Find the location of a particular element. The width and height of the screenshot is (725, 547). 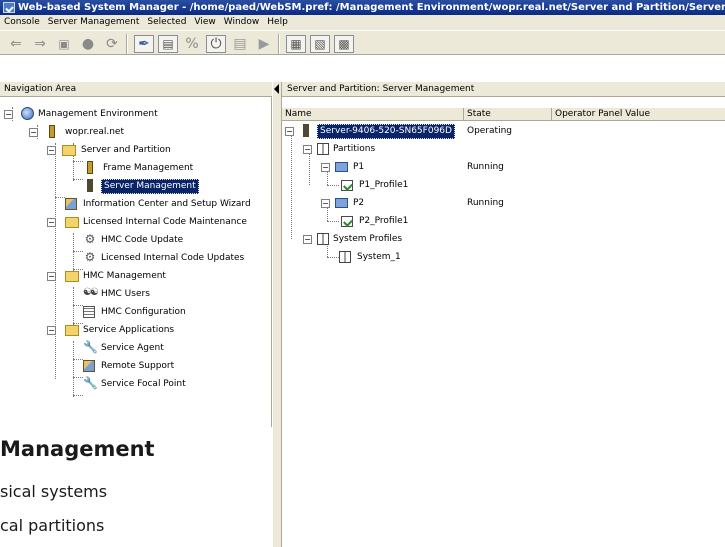

system-profiles-icon is located at coordinates (323, 239).